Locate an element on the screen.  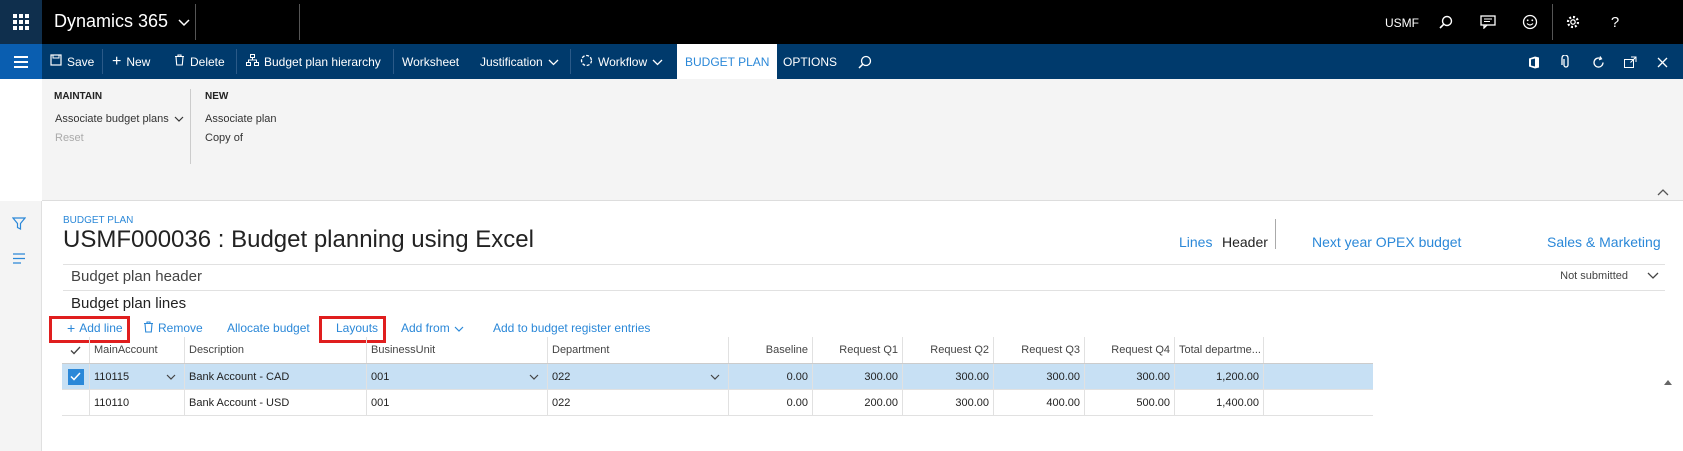
breadcrumb: BUDGET PLAN is located at coordinates (98, 220).